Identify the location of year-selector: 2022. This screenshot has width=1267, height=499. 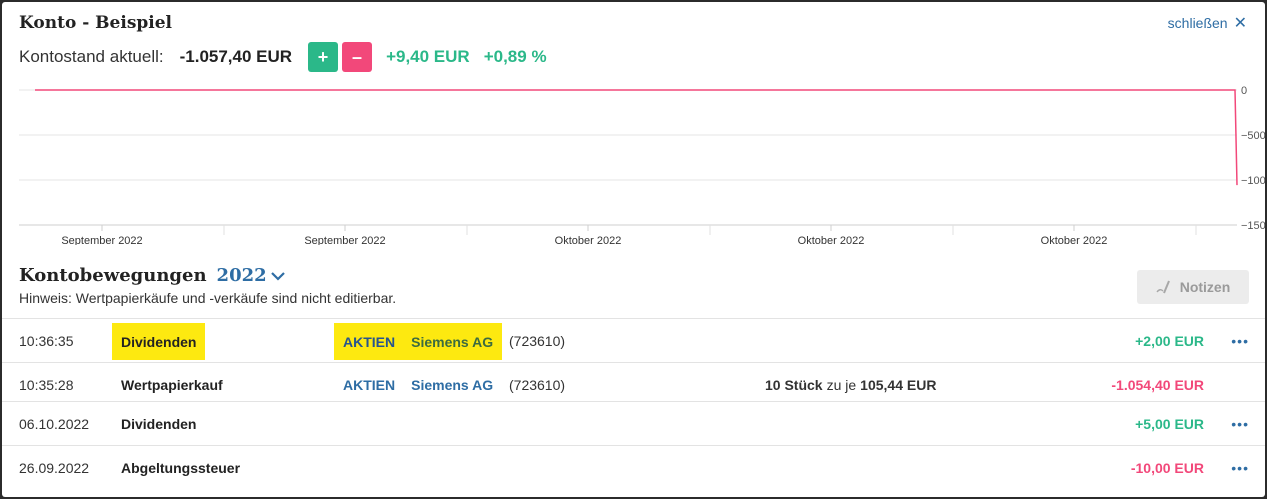
(251, 275).